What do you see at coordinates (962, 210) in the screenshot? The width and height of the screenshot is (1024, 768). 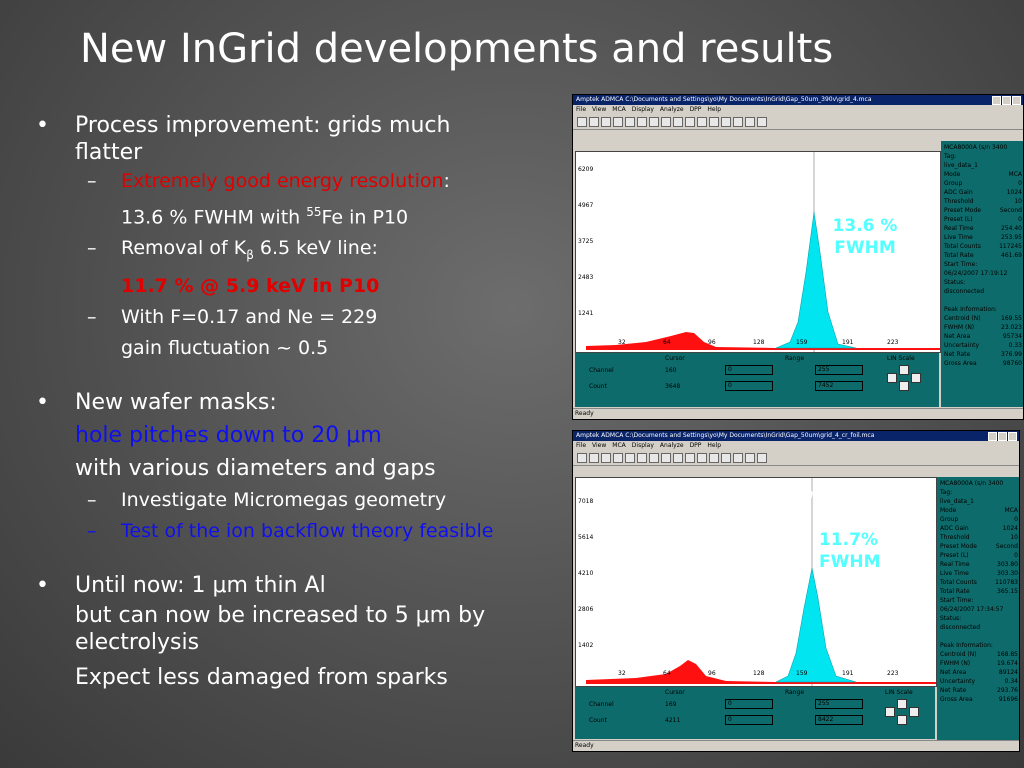 I see `panel-row-label: Preset Mode` at bounding box center [962, 210].